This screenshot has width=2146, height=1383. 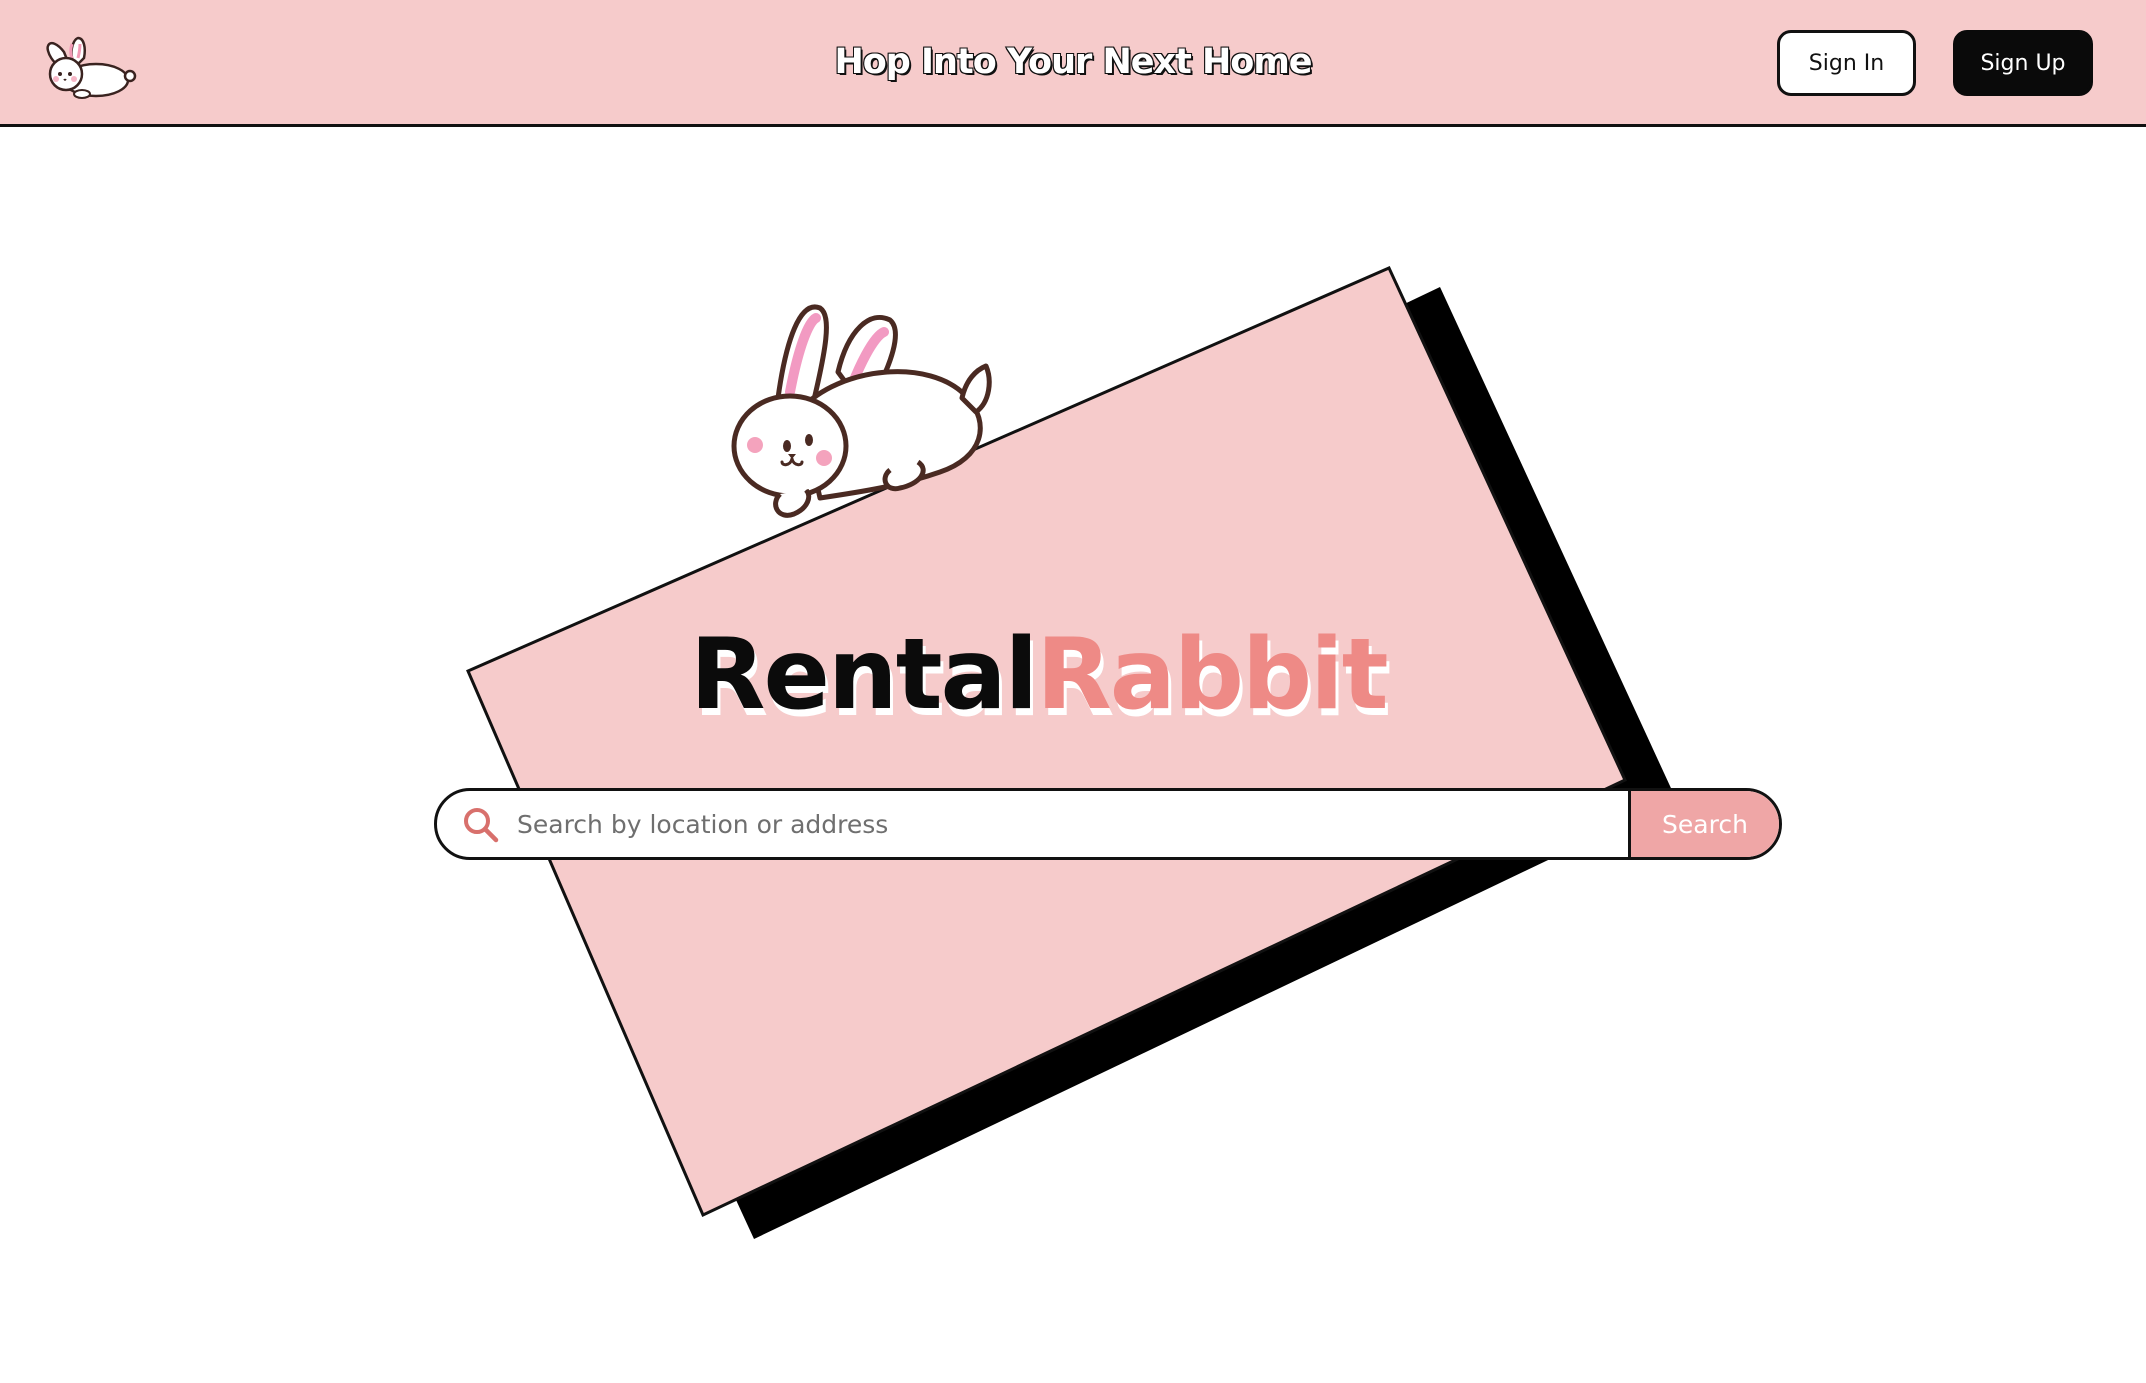 I want to click on brand-wordmark: RentalRabbit, so click(x=1110, y=675).